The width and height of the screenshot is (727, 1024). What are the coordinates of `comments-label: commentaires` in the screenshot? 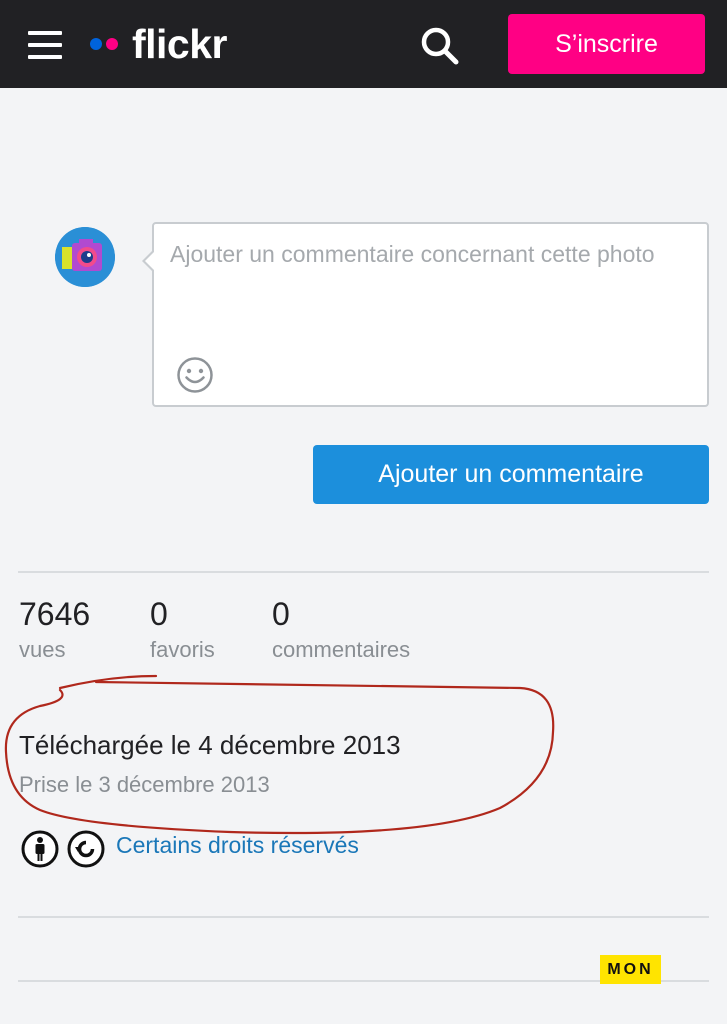 It's located at (341, 649).